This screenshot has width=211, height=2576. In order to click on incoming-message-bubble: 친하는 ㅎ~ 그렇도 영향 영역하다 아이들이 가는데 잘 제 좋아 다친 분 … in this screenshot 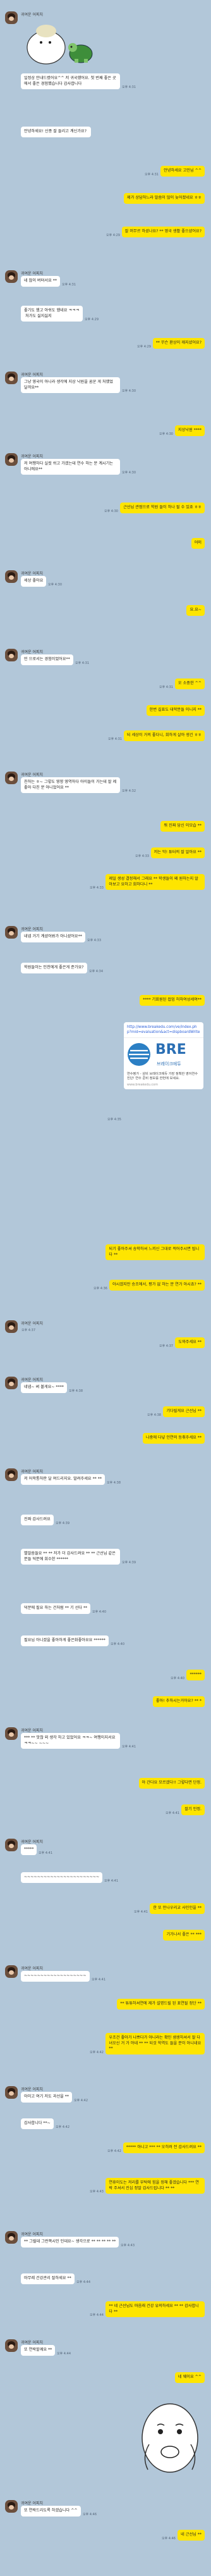, I will do `click(70, 785)`.